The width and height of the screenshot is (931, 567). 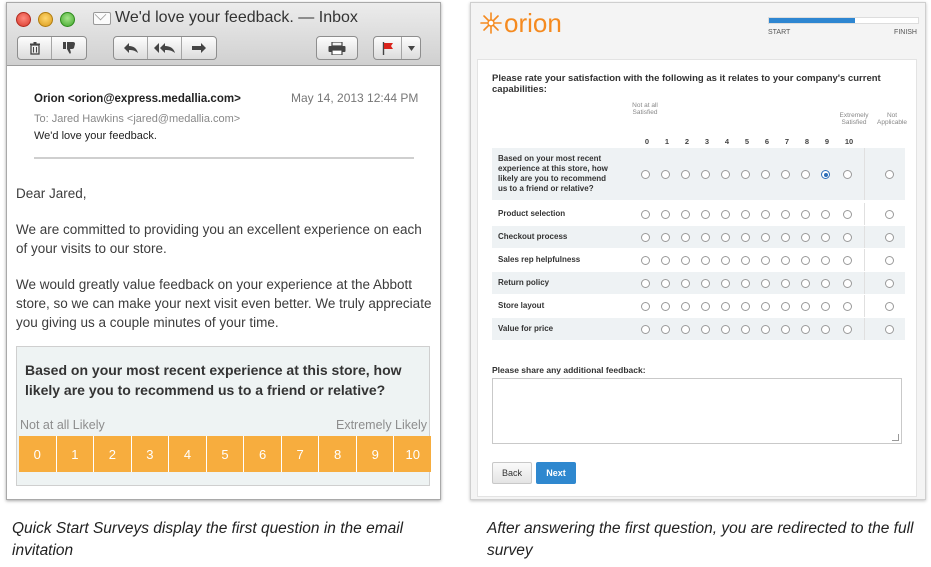 I want to click on reply-all-button, so click(x=165, y=48).